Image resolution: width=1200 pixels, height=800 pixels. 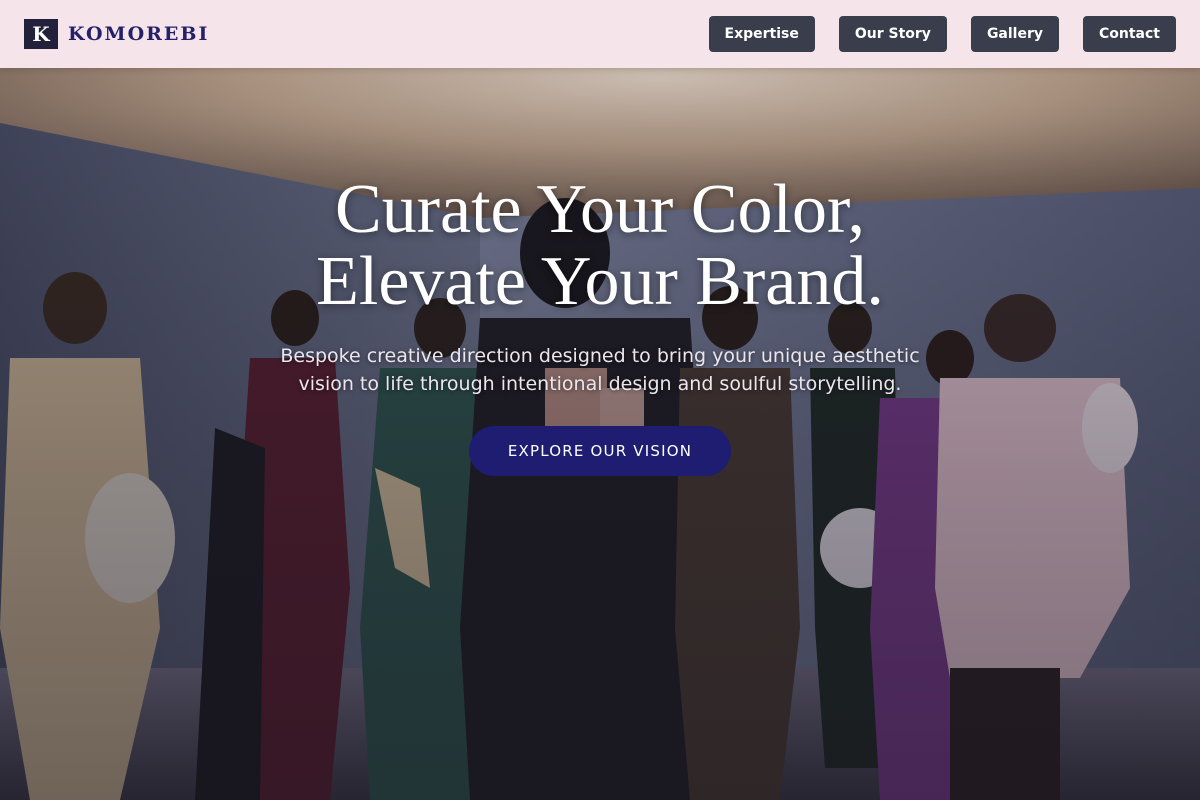 I want to click on brand-mark: K, so click(x=41, y=34).